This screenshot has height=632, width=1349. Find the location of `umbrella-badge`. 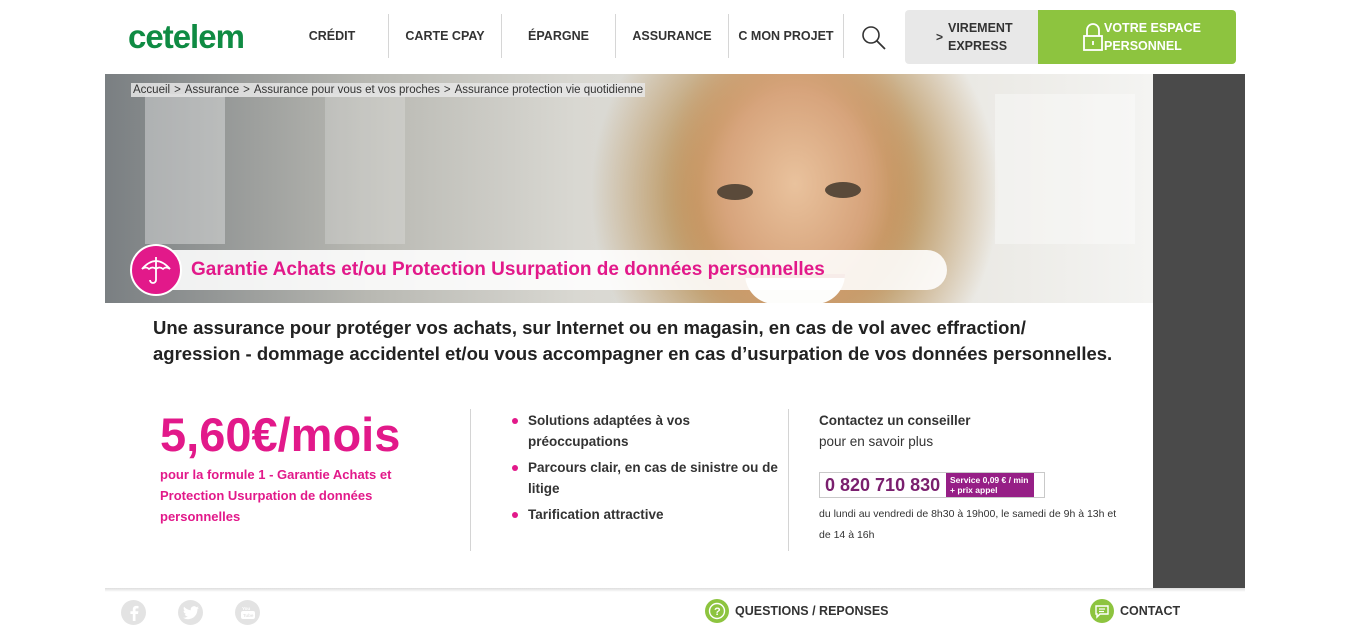

umbrella-badge is located at coordinates (156, 270).